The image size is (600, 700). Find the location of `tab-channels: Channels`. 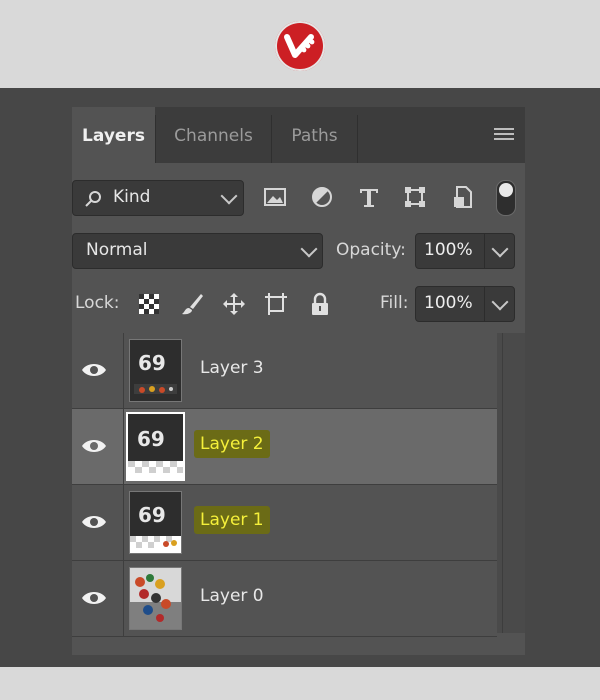

tab-channels: Channels is located at coordinates (213, 135).